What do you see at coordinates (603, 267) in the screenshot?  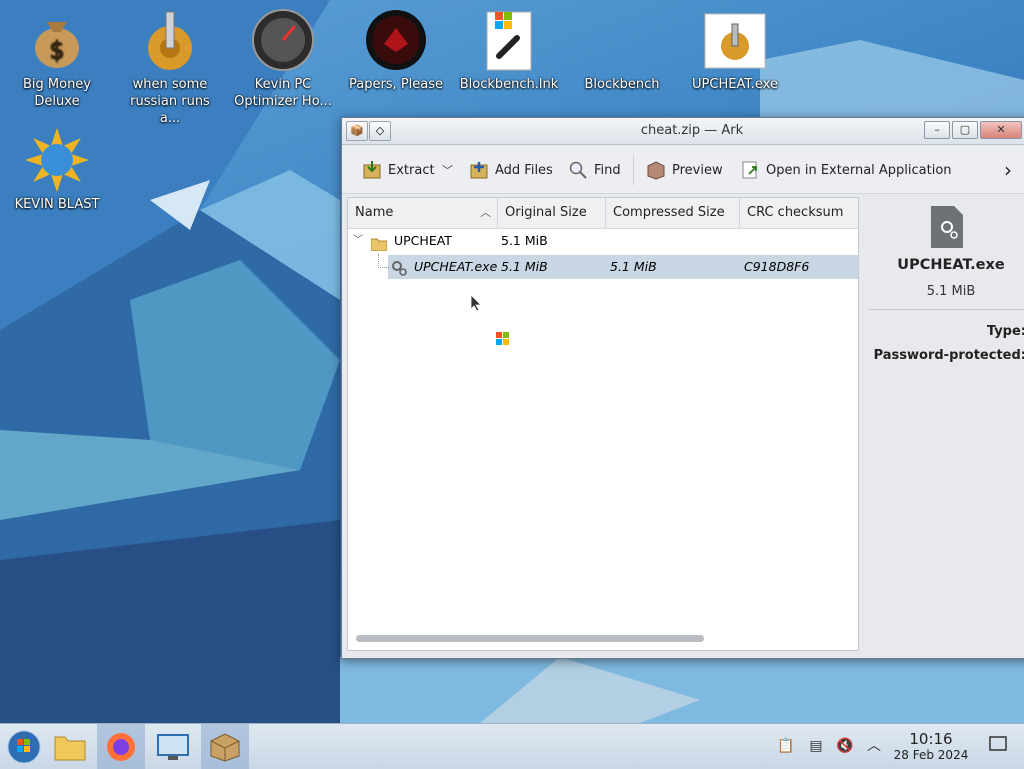 I see `table-row: UPCHEAT.exe 5.1 MiB 5.1 MiB C918D8F6` at bounding box center [603, 267].